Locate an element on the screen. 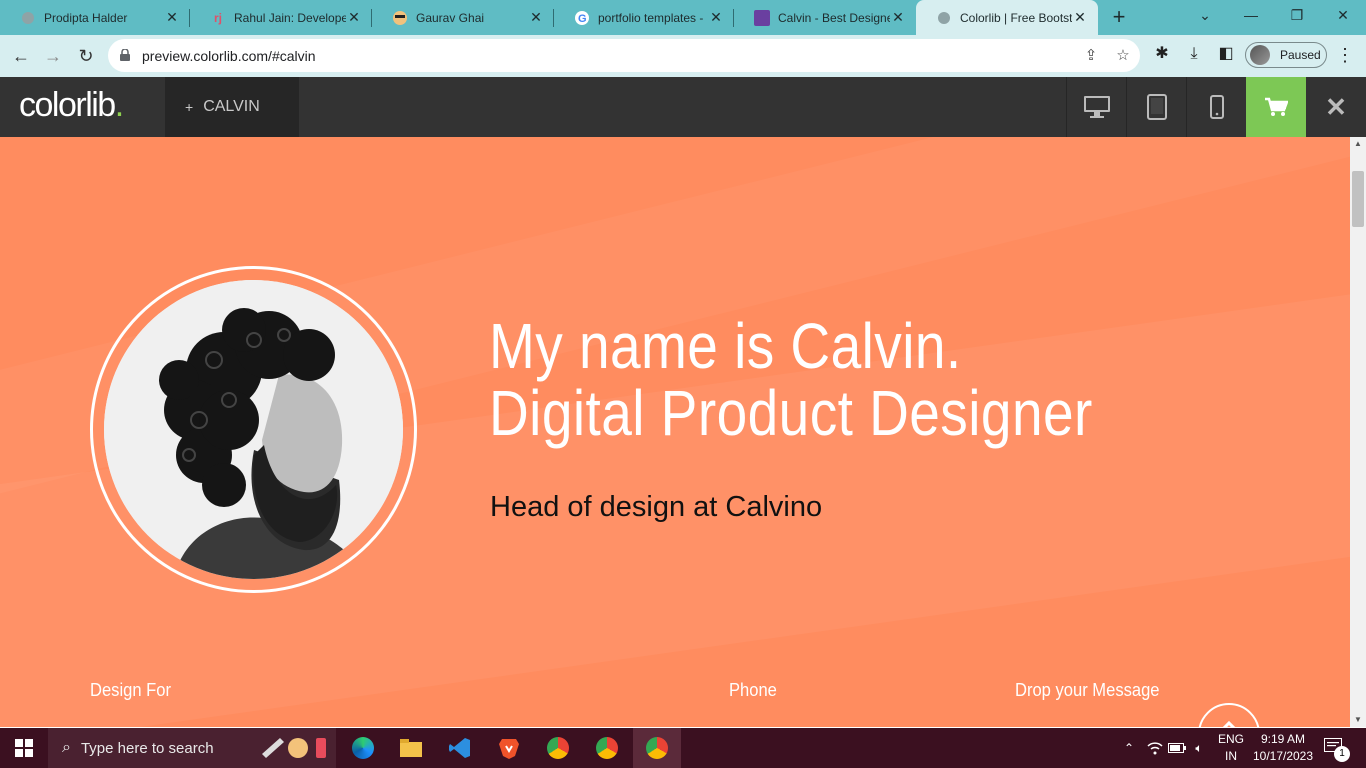  lock-icon is located at coordinates (125, 54).